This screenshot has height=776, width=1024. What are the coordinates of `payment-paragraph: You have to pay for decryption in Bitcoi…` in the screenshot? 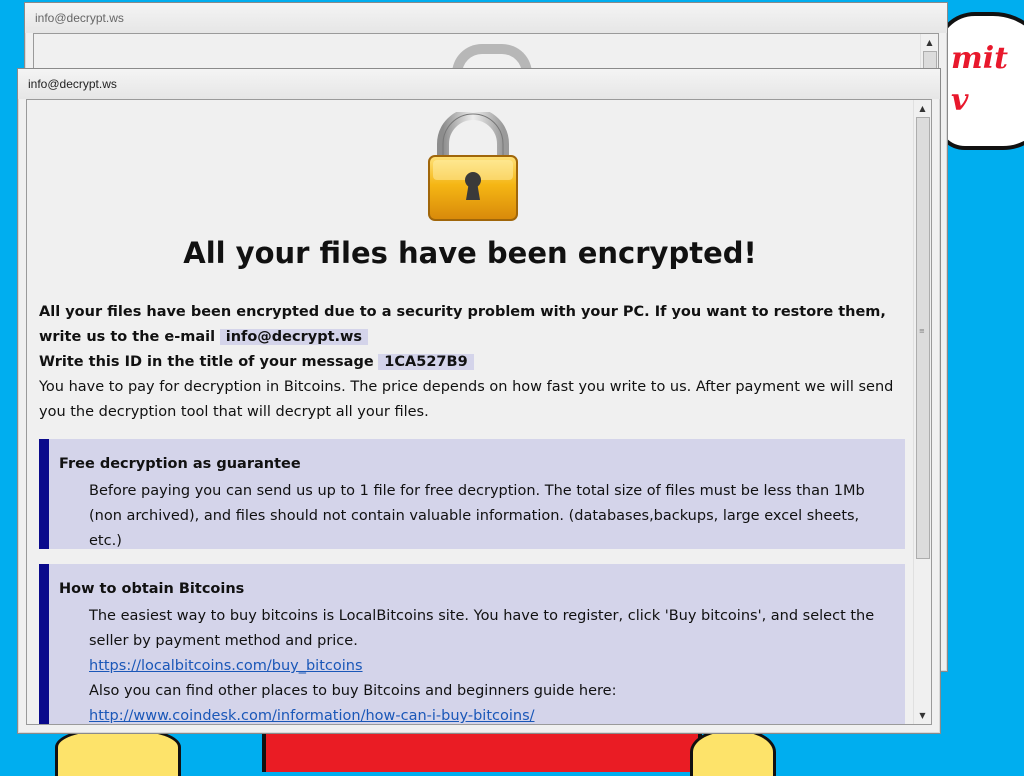 It's located at (466, 399).